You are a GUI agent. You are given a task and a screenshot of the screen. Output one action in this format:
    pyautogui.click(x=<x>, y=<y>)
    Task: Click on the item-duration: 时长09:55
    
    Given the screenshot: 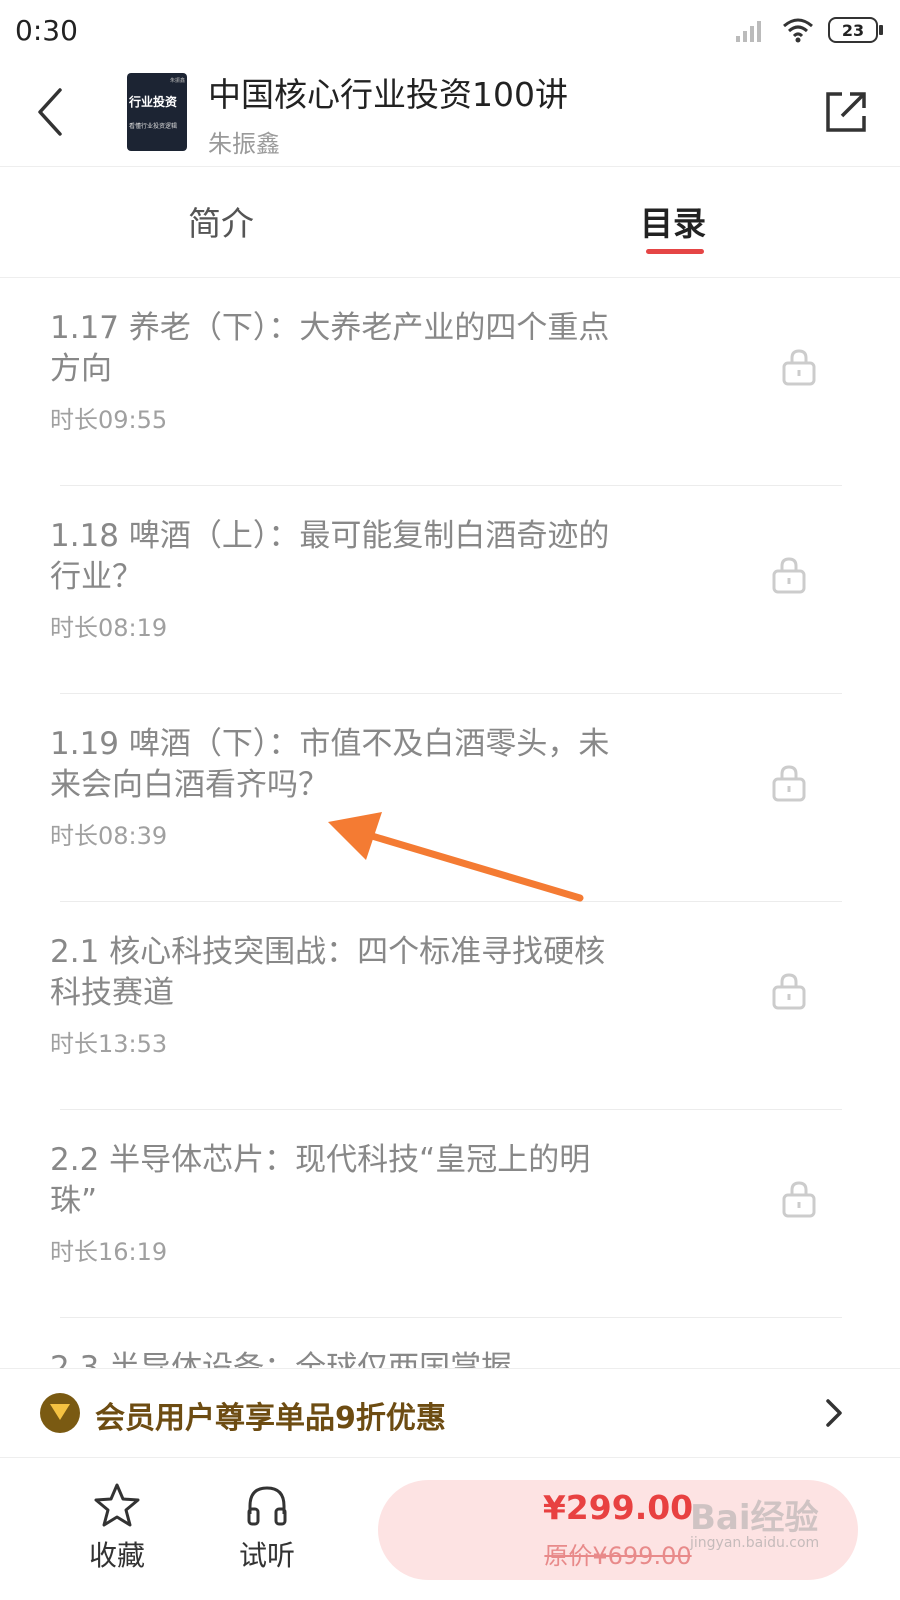 What is the action you would take?
    pyautogui.click(x=109, y=420)
    